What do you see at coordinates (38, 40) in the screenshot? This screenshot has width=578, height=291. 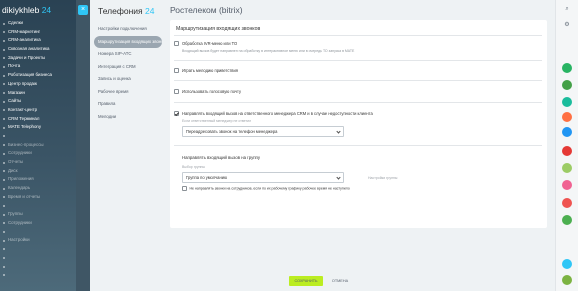 I see `portal-menu-item: CRM-аналитика` at bounding box center [38, 40].